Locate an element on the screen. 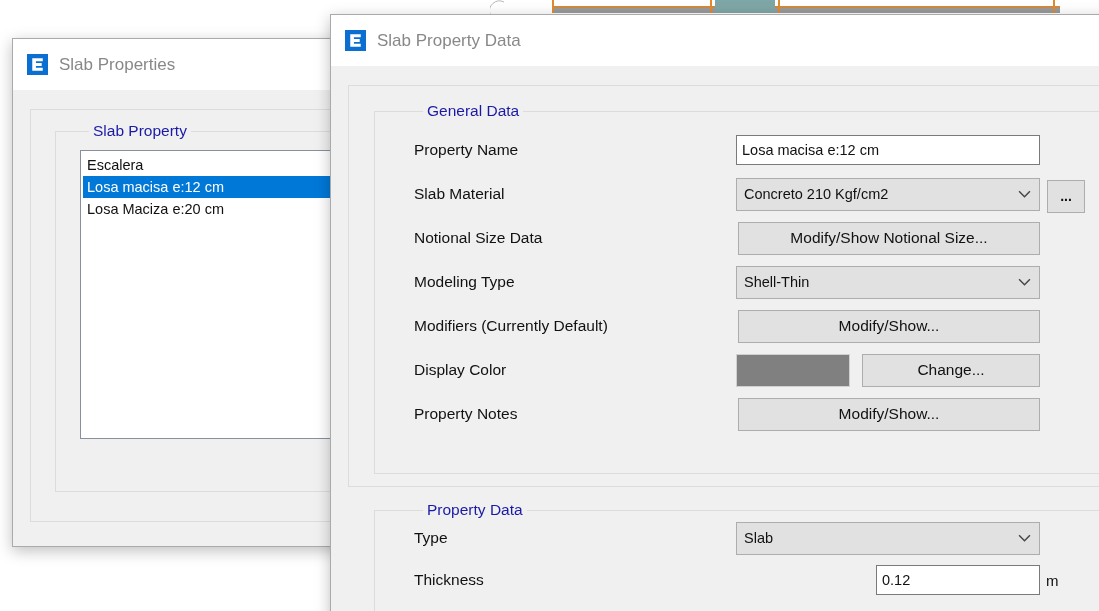  field-label: Thickness is located at coordinates (449, 580).